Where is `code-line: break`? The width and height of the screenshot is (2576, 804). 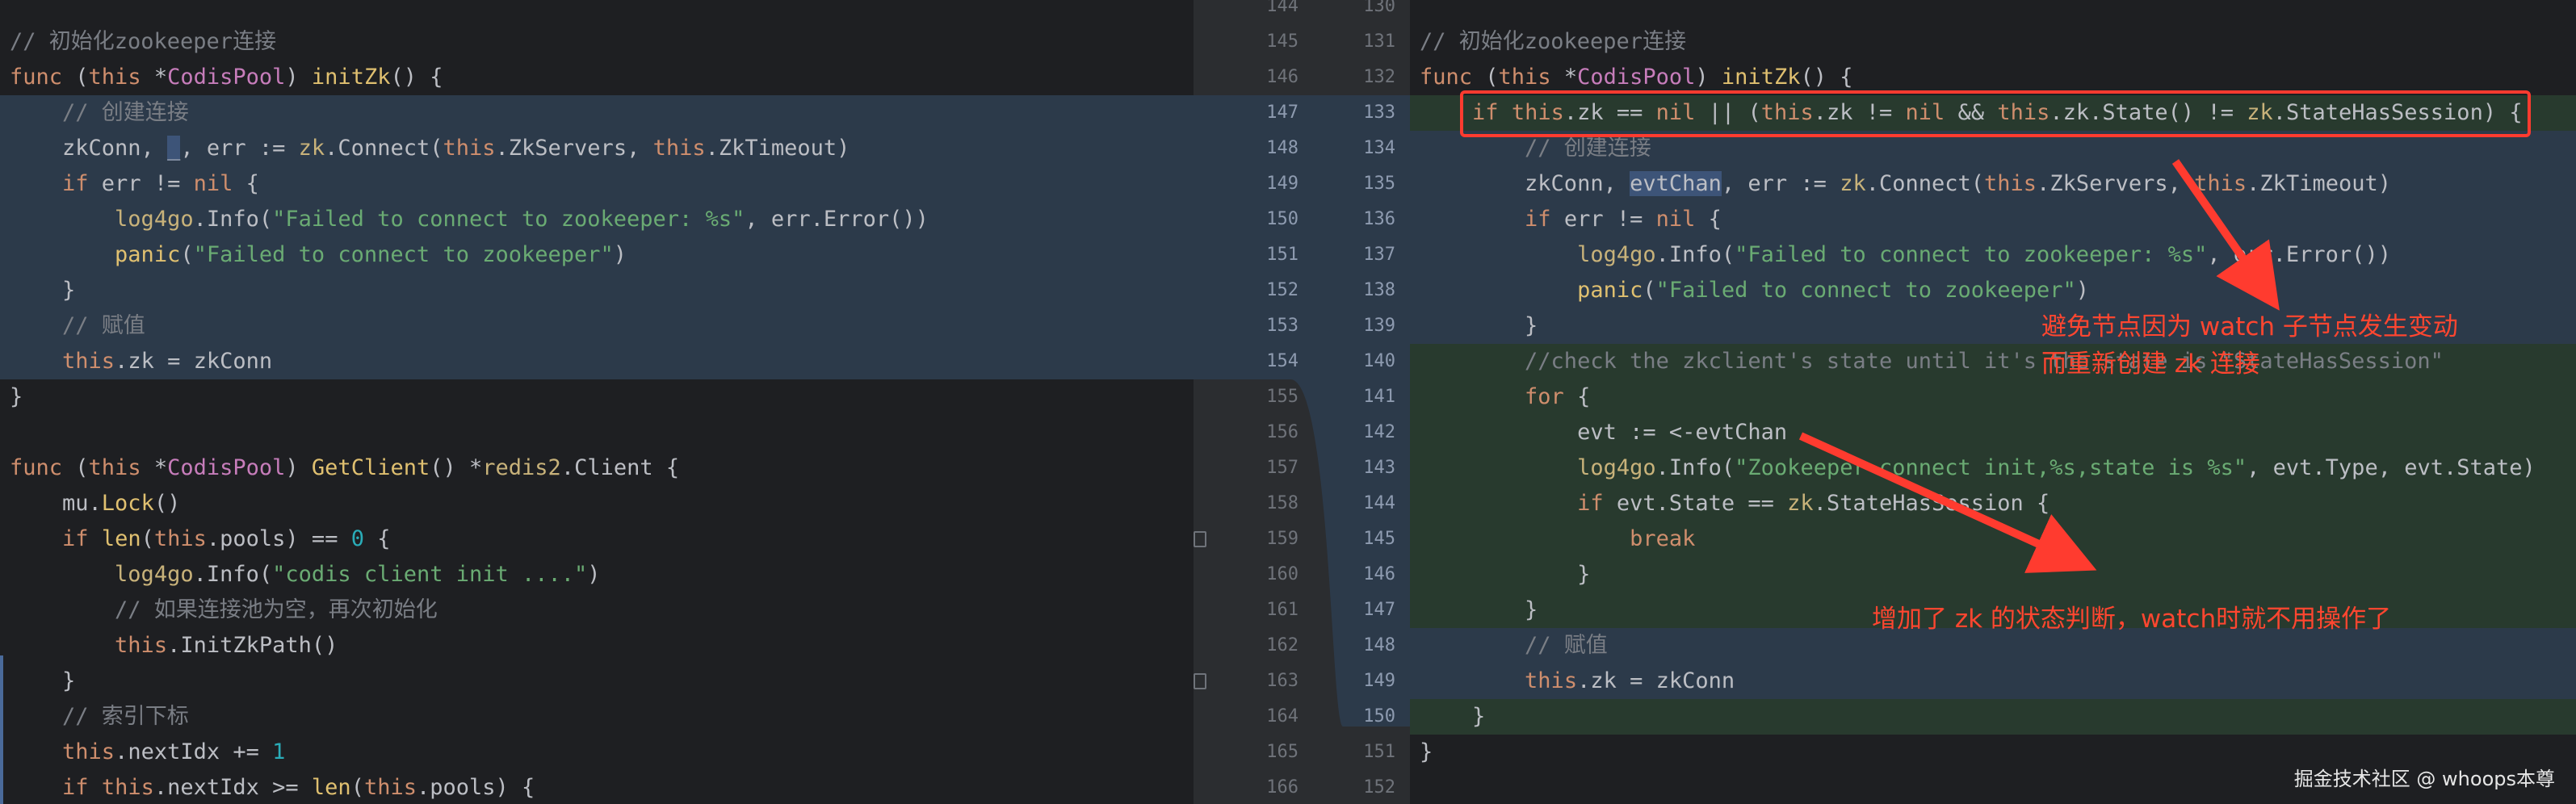
code-line: break is located at coordinates (1993, 539).